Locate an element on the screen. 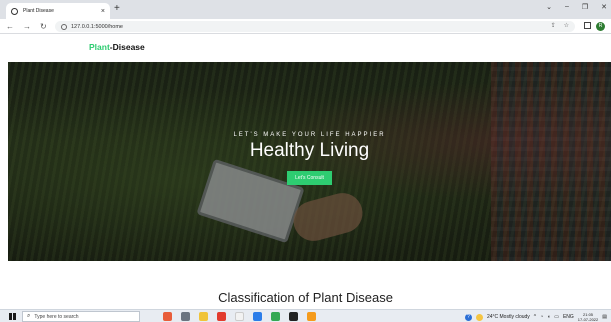 The width and height of the screenshot is (611, 322). maximize-button: ❐ is located at coordinates (585, 7).